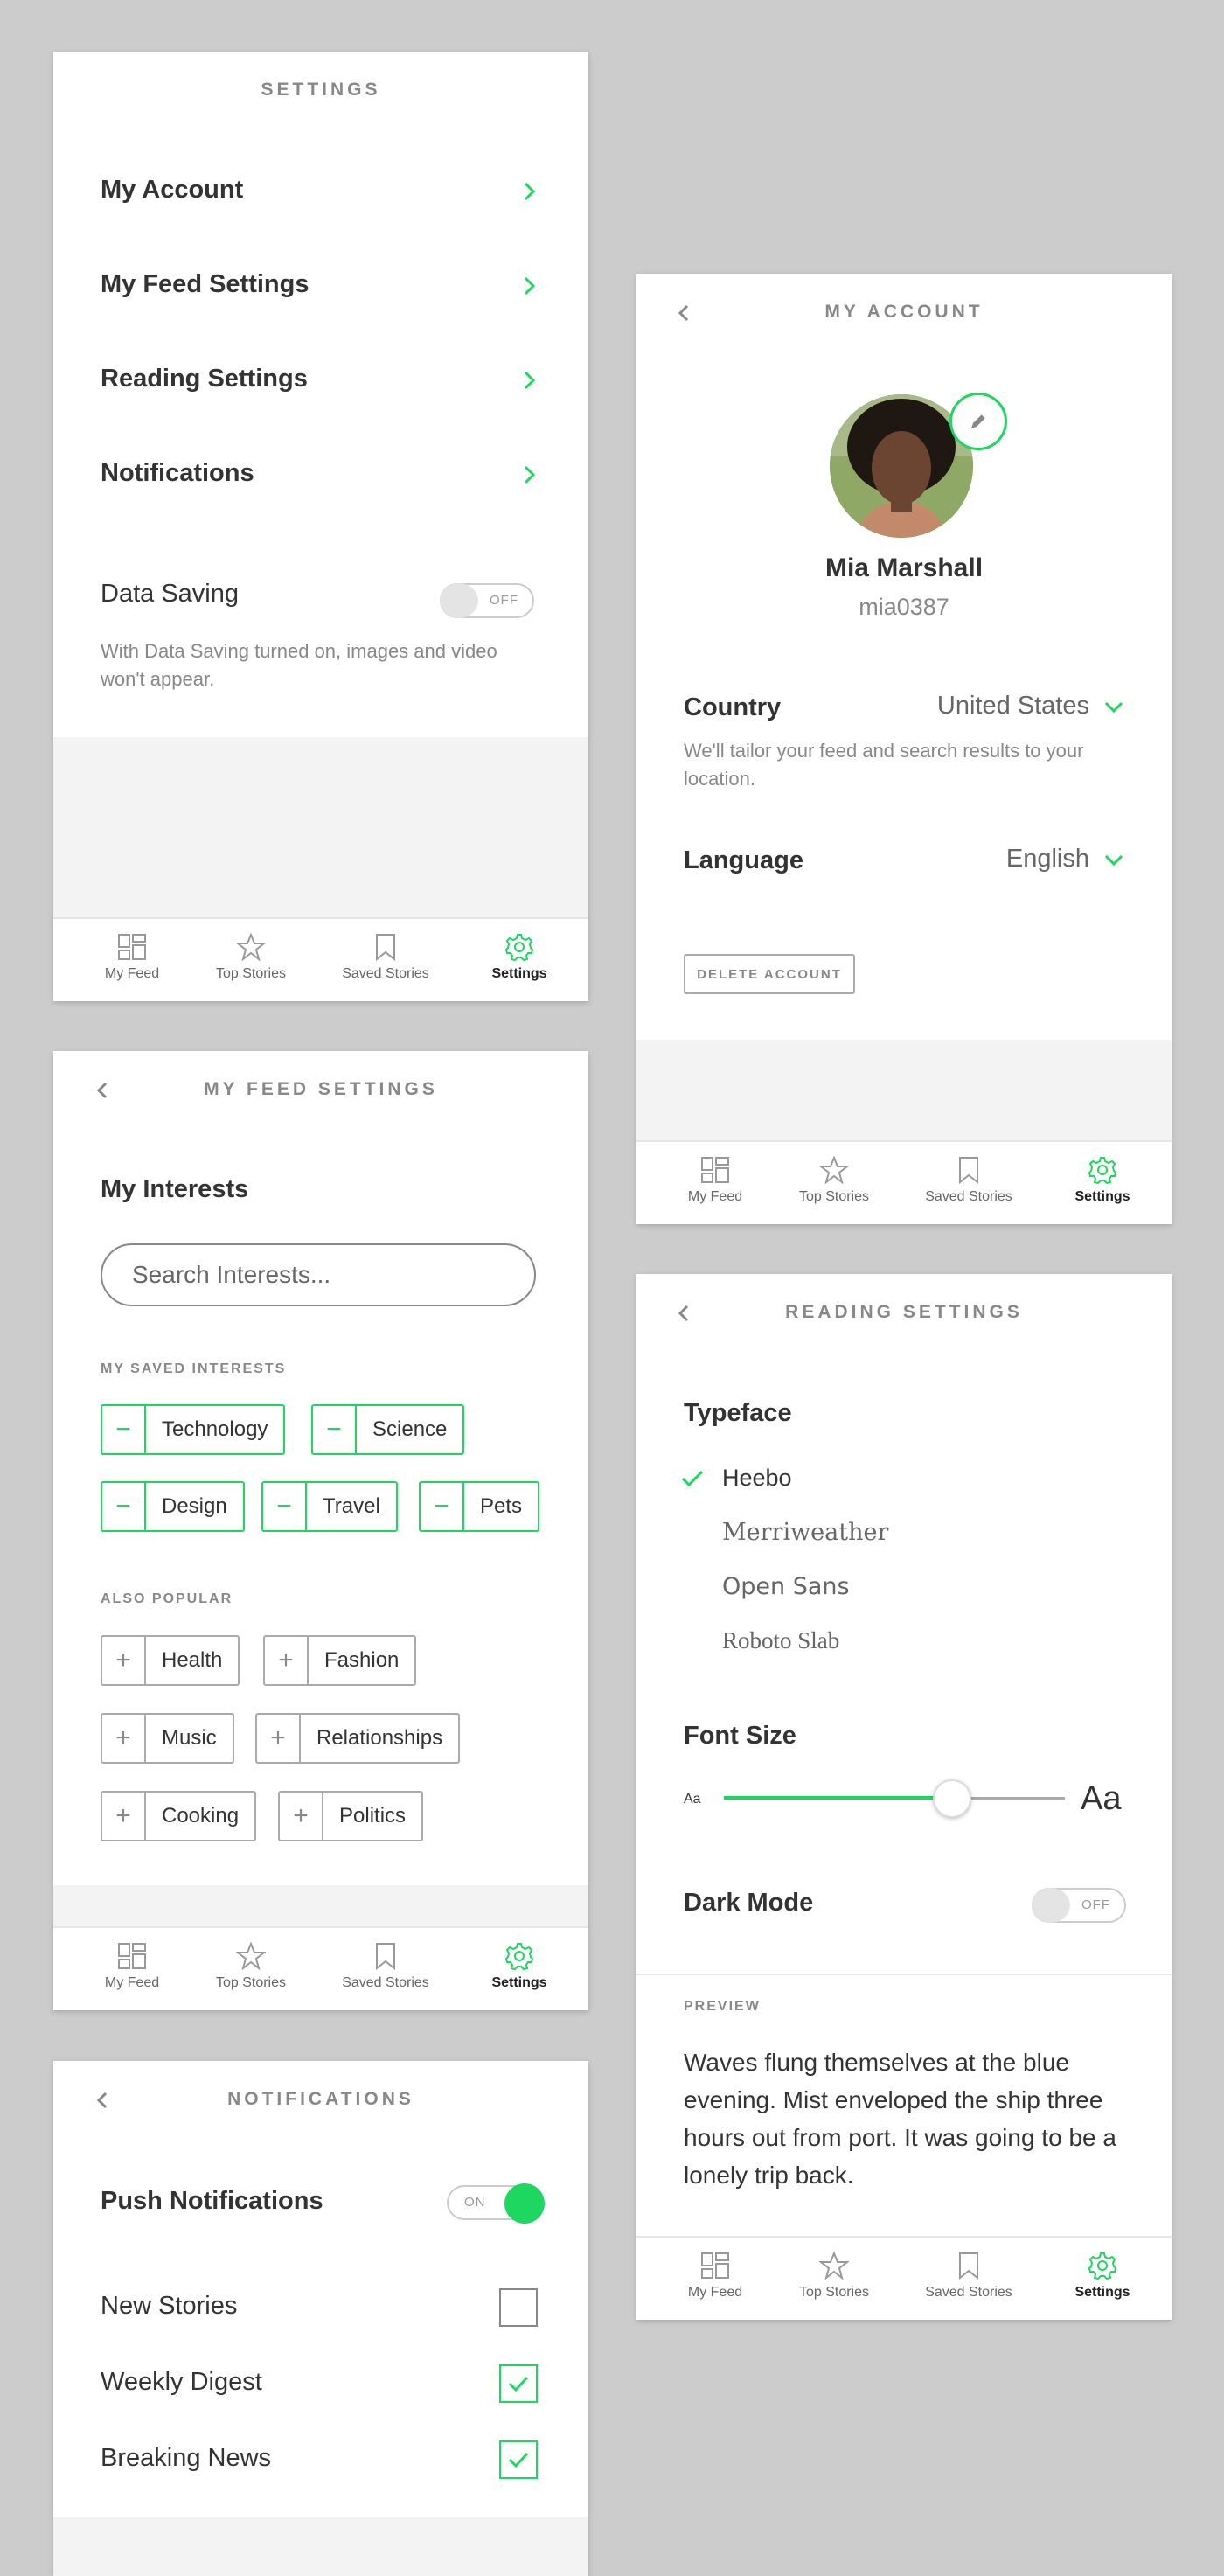 The width and height of the screenshot is (1224, 2576). Describe the element at coordinates (894, 1798) in the screenshot. I see `font-size-slider` at that location.